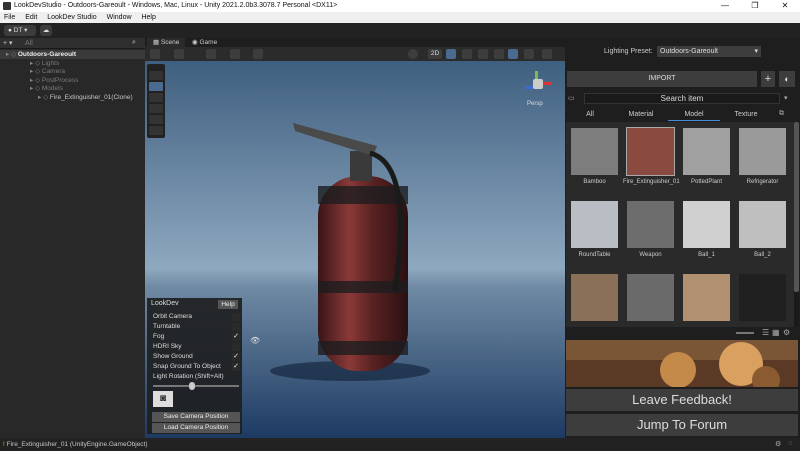  I want to click on lookdev-option-label: Fog, so click(159, 336).